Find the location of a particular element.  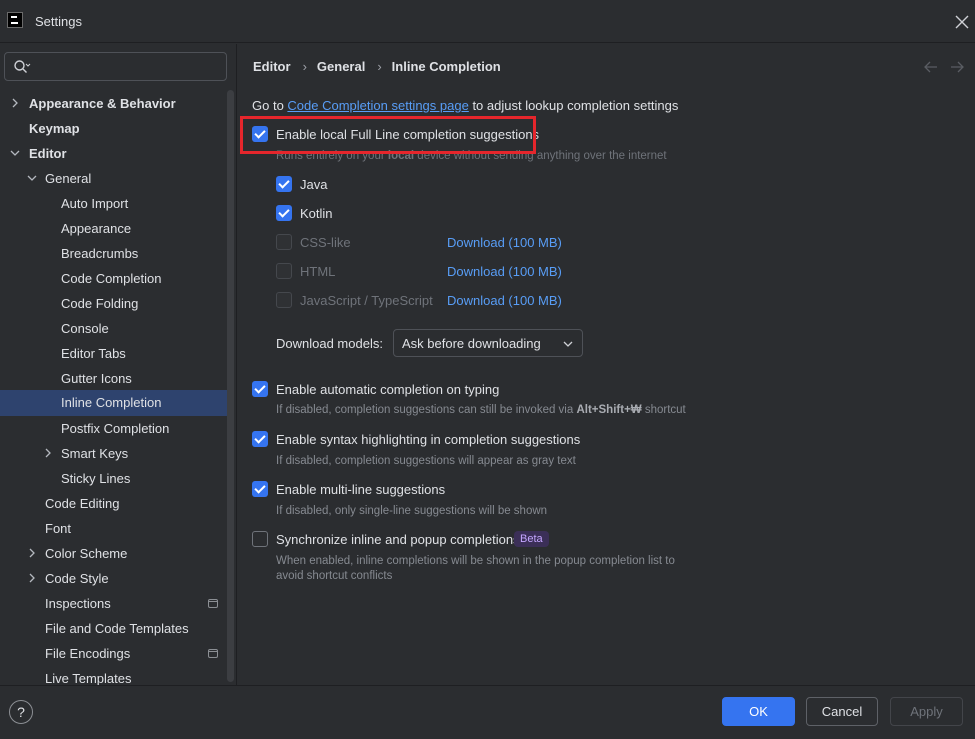

code-completion-settings-link: Code Completion settings page is located at coordinates (377, 105).